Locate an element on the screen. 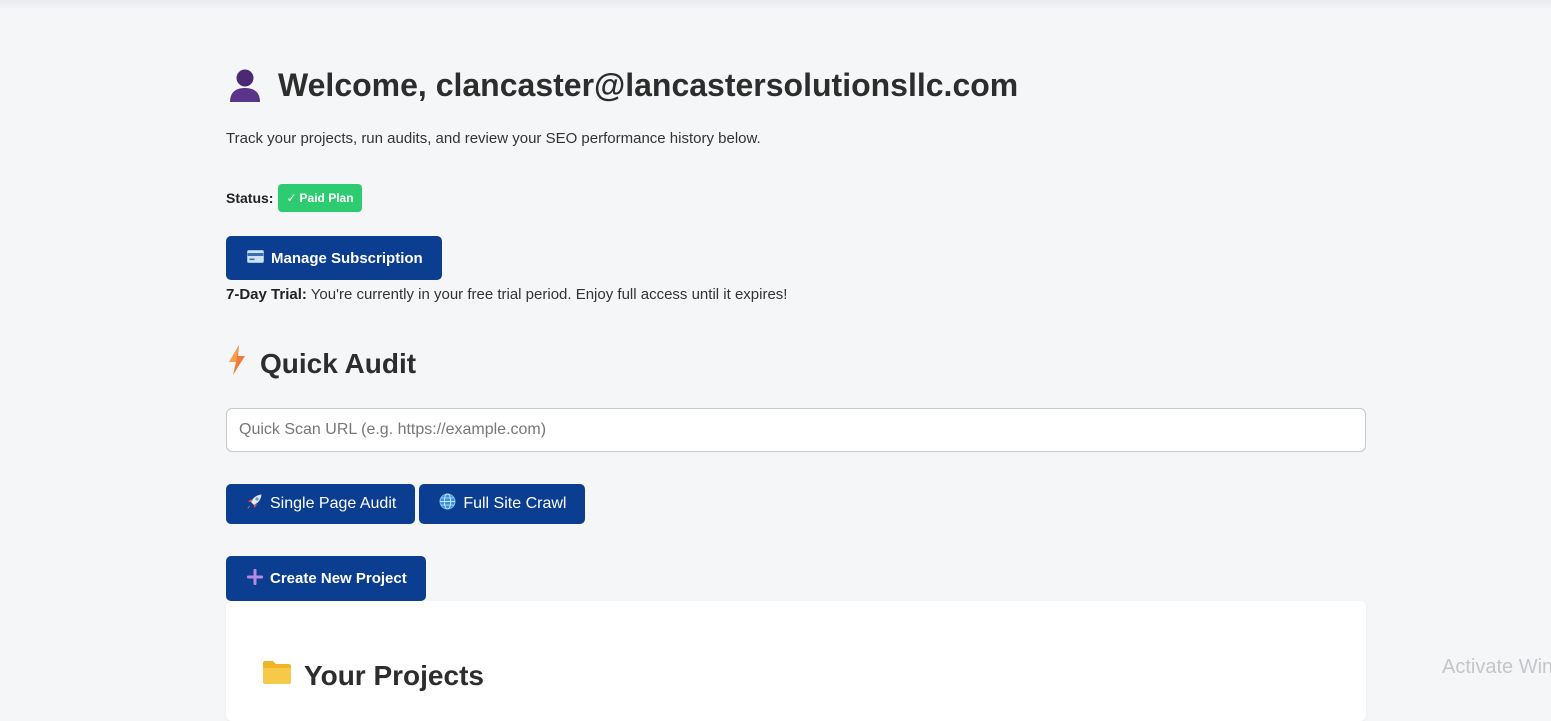 The image size is (1551, 721). status-label: Status: is located at coordinates (250, 198).